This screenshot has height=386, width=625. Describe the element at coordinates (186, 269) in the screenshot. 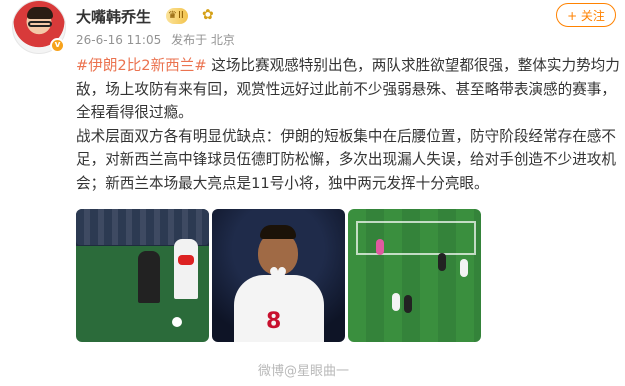

I see `player-white` at that location.